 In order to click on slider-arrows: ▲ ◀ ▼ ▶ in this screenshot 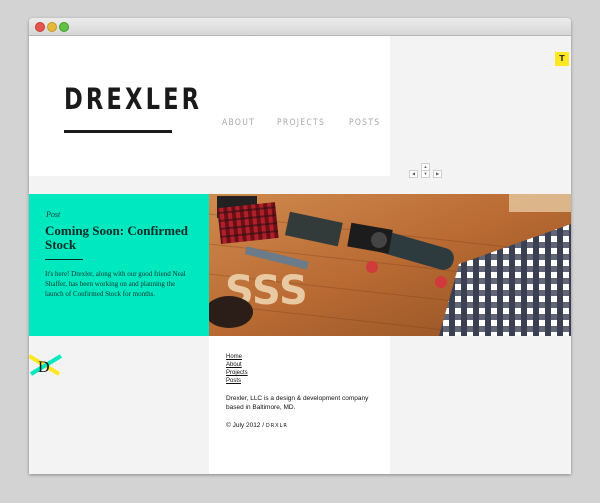, I will do `click(425, 171)`.